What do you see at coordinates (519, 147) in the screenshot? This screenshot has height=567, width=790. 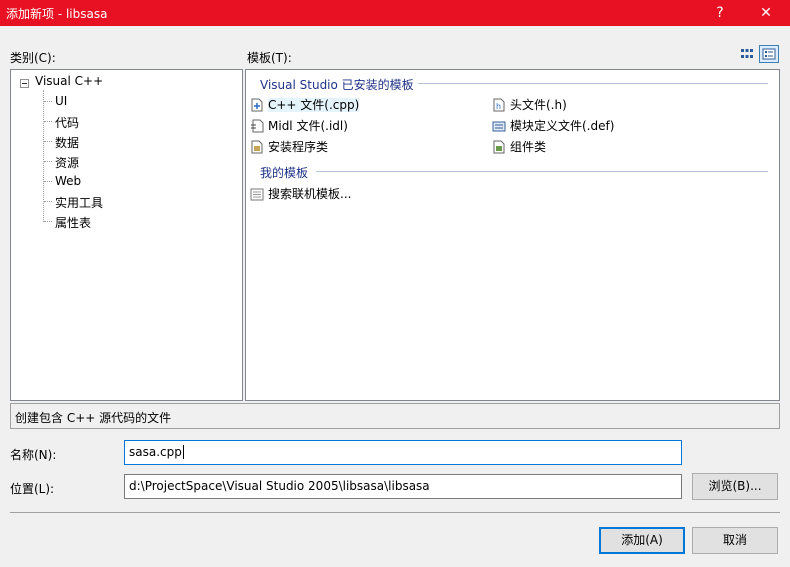 I see `template-component-class: 组件类` at bounding box center [519, 147].